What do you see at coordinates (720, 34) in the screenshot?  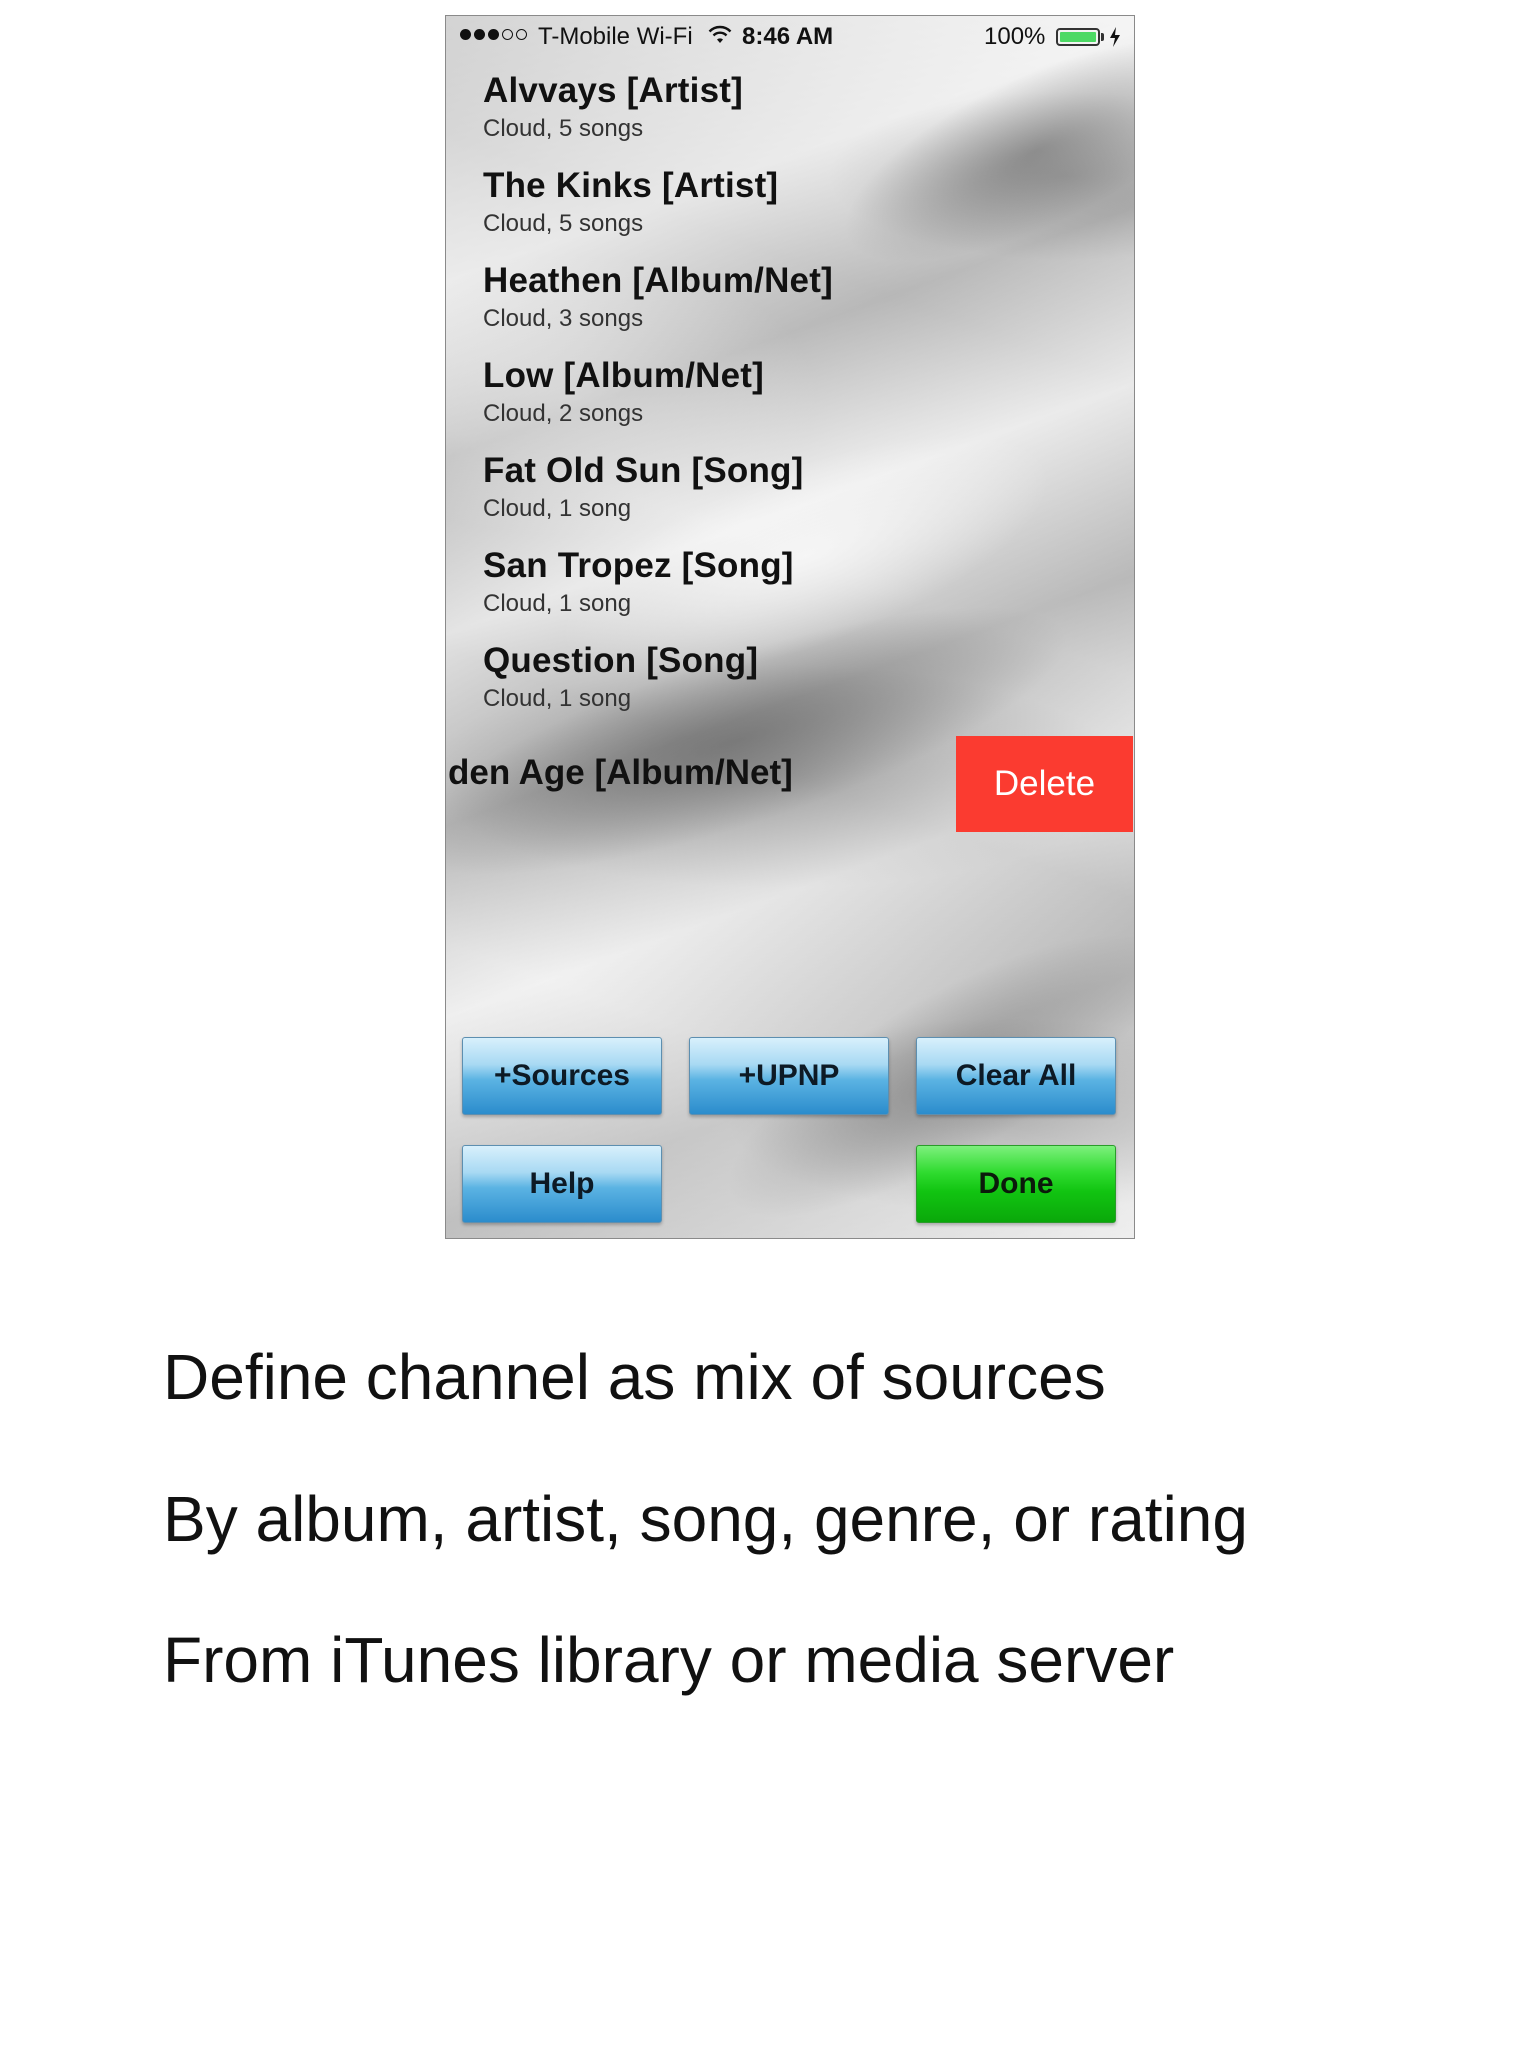 I see `wifi-icon` at bounding box center [720, 34].